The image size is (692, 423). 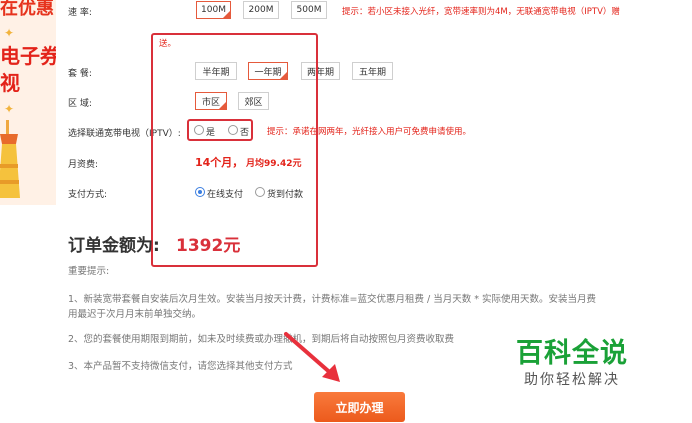 I want to click on banner-line2: 电子券, so click(x=28, y=56).